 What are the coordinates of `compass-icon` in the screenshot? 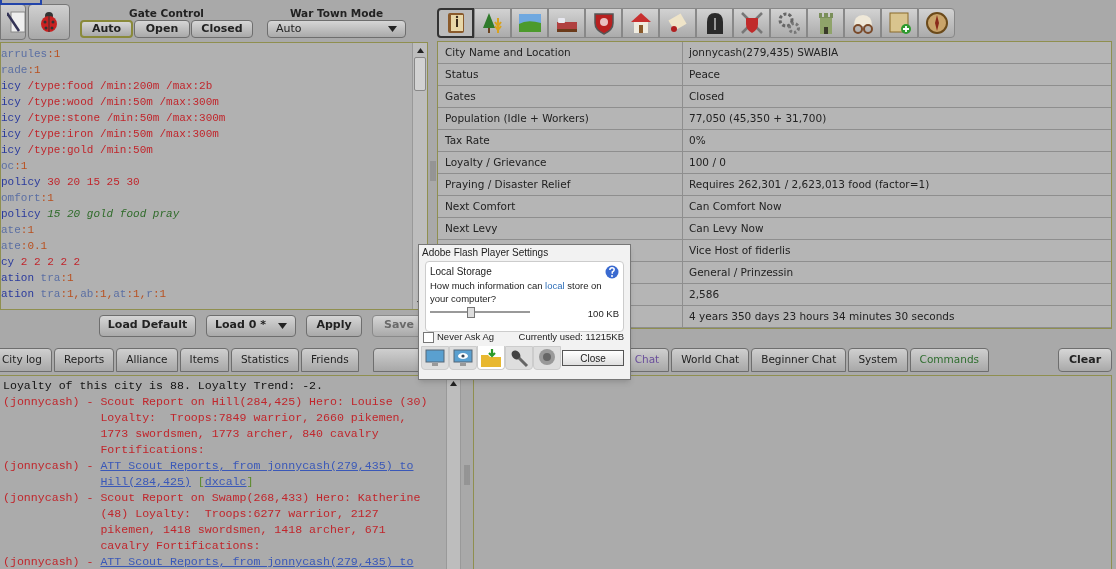 It's located at (936, 23).